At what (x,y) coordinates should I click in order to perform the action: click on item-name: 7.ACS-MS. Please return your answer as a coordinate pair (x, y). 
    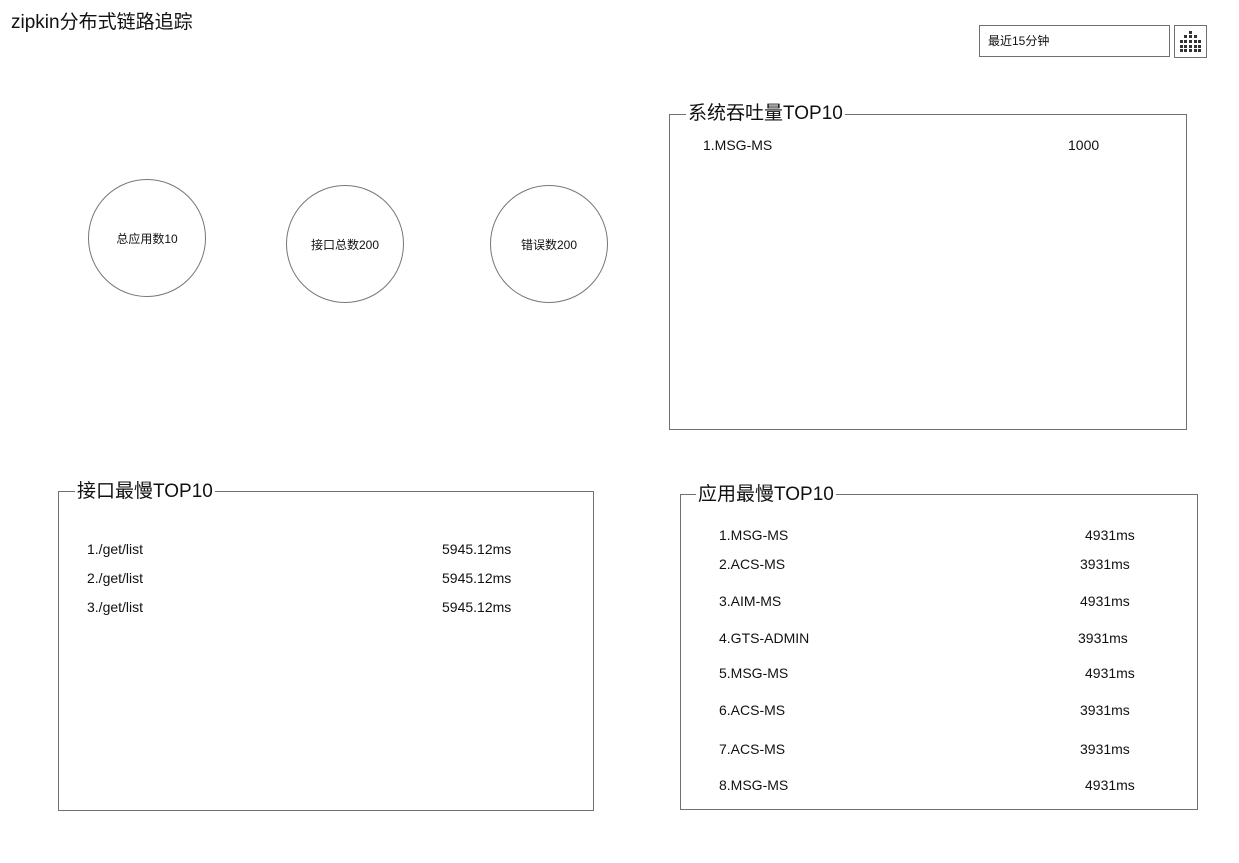
    Looking at the image, I should click on (752, 749).